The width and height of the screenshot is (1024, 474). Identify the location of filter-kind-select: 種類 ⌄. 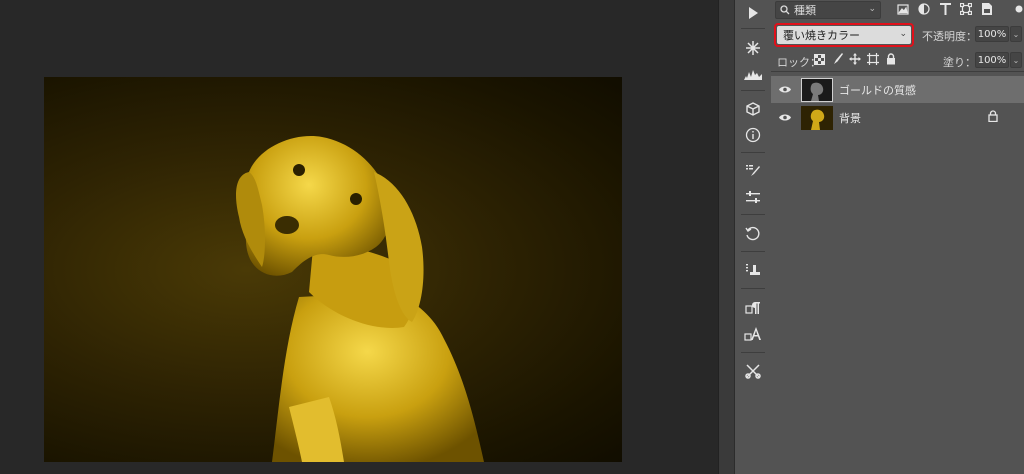
(828, 10).